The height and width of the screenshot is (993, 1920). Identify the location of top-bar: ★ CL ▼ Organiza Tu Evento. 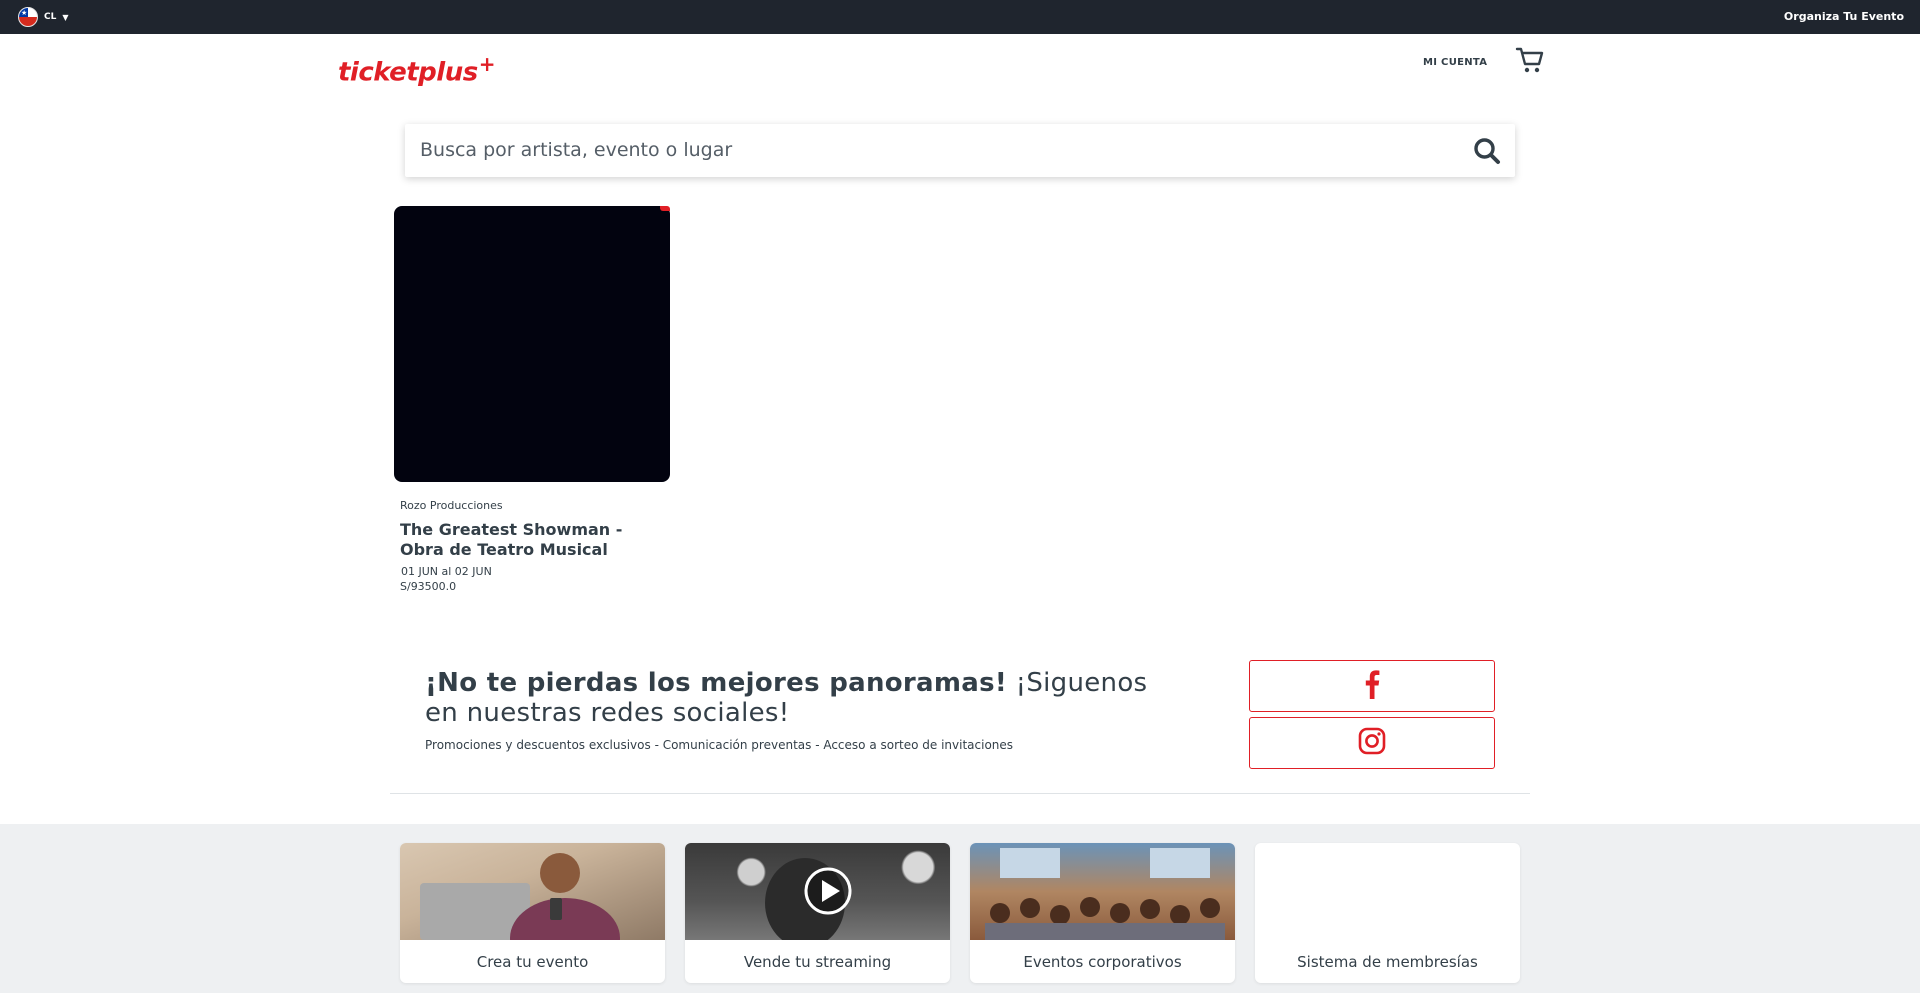
(960, 17).